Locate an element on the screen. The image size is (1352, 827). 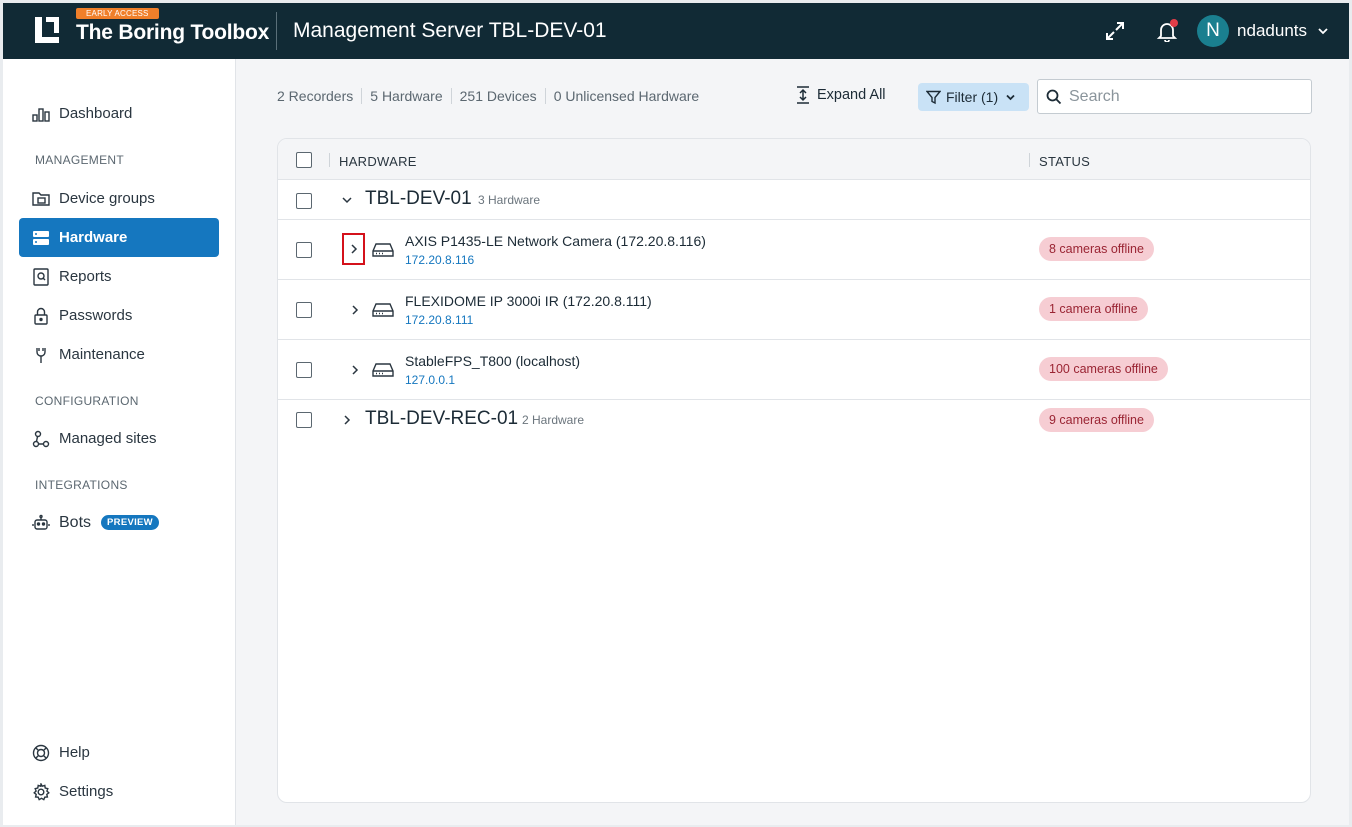
sidebar-item-managed-sites: Managed sites is located at coordinates (119, 438).